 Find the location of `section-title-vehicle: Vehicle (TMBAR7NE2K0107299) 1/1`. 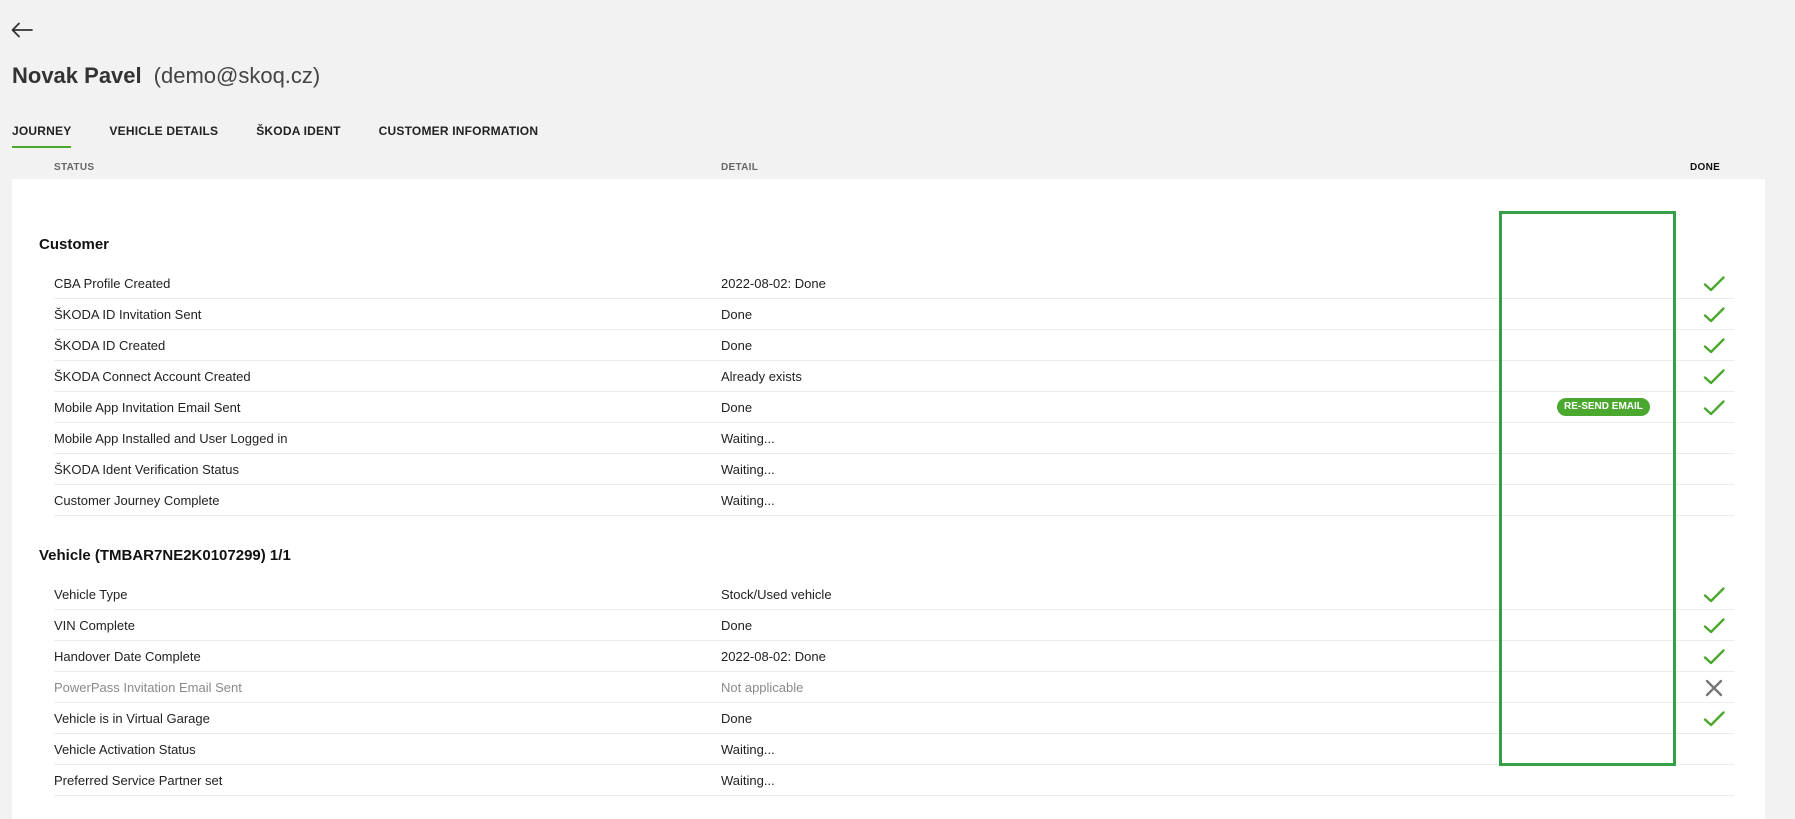

section-title-vehicle: Vehicle (TMBAR7NE2K0107299) 1/1 is located at coordinates (165, 555).